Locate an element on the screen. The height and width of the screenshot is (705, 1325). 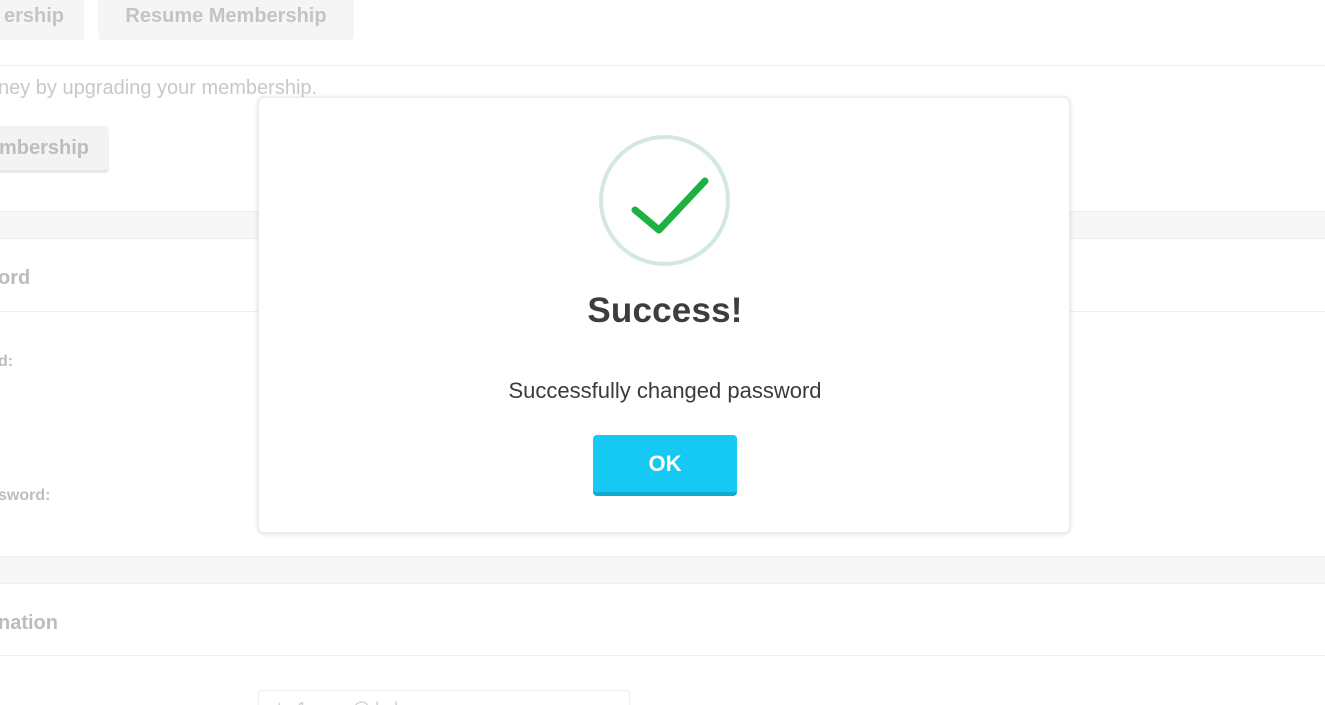
upgrade-membership-button: mbership is located at coordinates (54, 149).